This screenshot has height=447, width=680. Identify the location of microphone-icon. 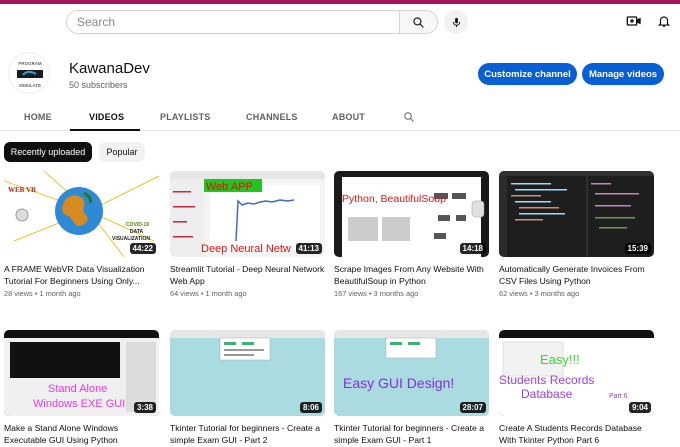
(456, 22).